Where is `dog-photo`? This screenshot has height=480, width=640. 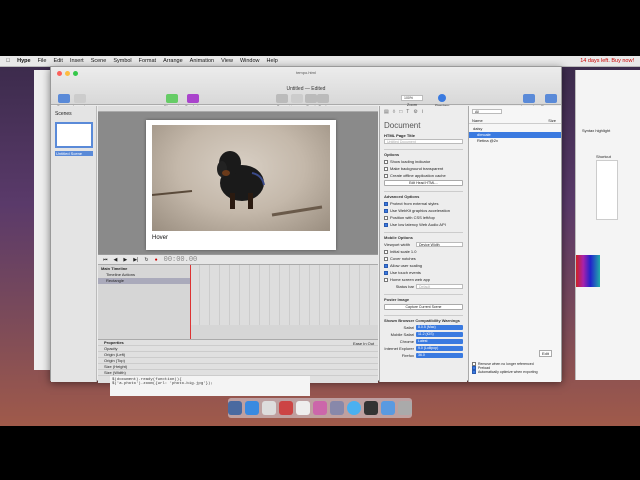
dog-photo is located at coordinates (241, 178).